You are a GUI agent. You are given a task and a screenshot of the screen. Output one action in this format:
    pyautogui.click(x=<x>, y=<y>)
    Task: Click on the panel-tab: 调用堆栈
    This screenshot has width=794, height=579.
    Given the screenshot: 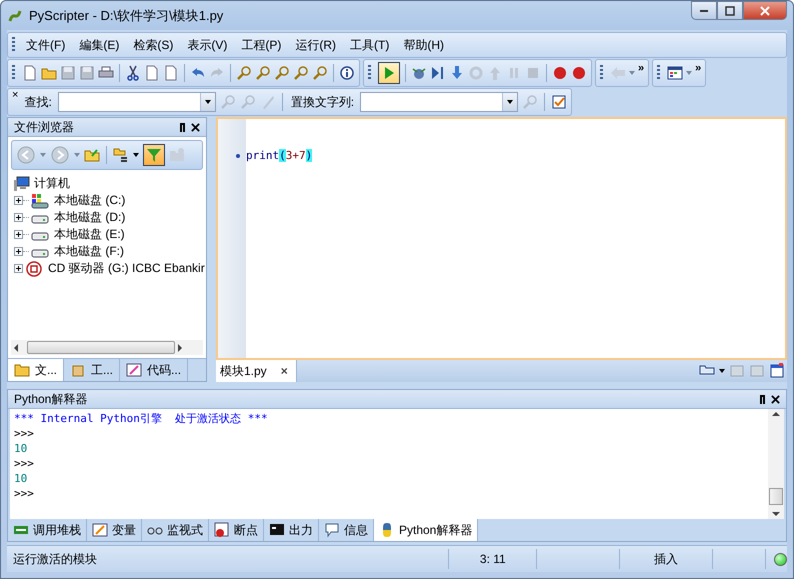 What is the action you would take?
    pyautogui.click(x=47, y=530)
    